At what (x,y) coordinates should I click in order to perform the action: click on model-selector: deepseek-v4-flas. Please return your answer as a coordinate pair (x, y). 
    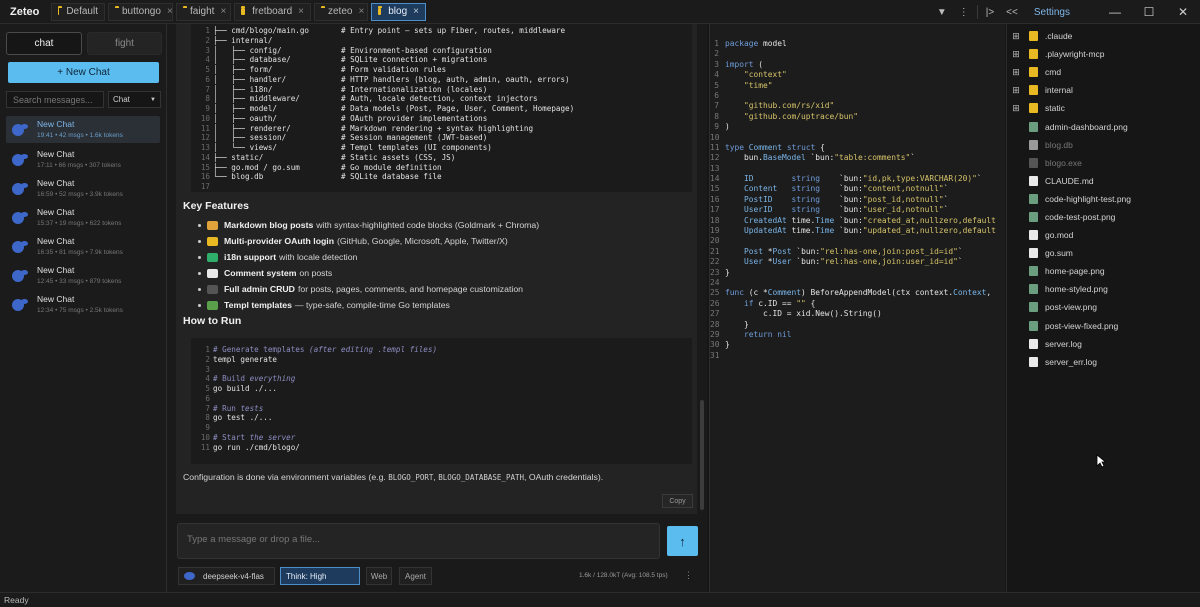
    Looking at the image, I should click on (226, 576).